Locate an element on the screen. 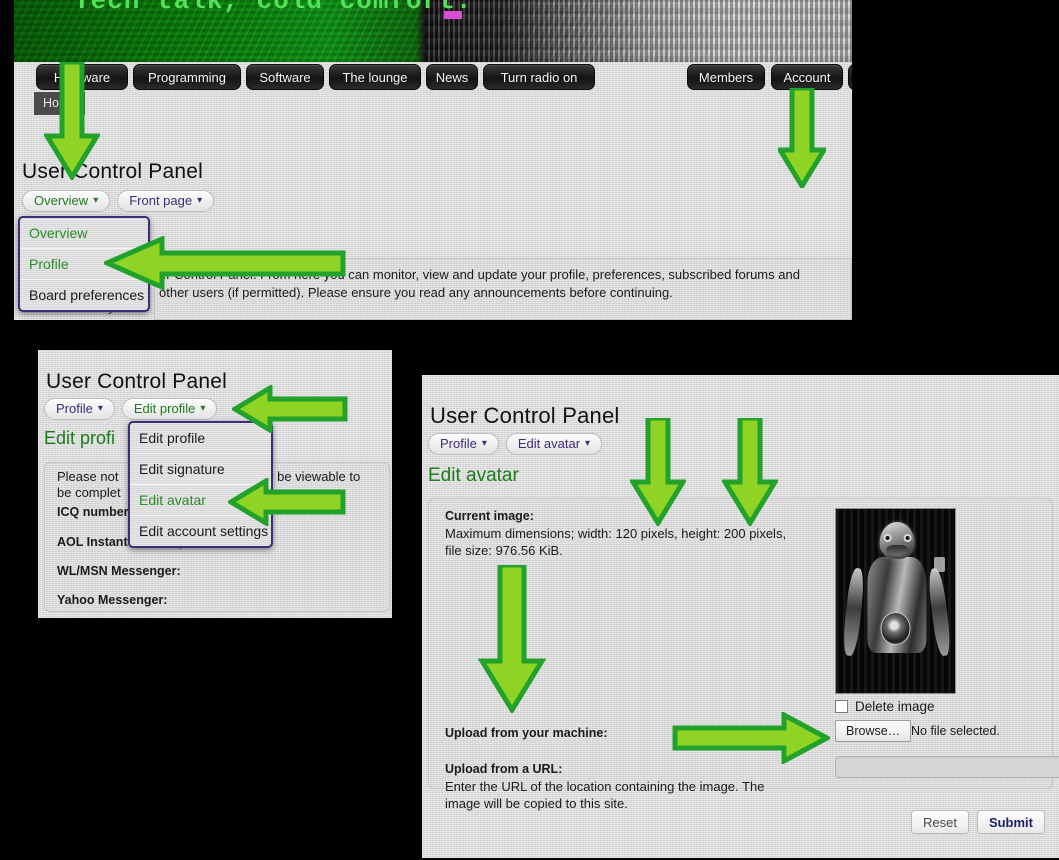  section-heading-edit-avatar: Edit avatar is located at coordinates (473, 475).